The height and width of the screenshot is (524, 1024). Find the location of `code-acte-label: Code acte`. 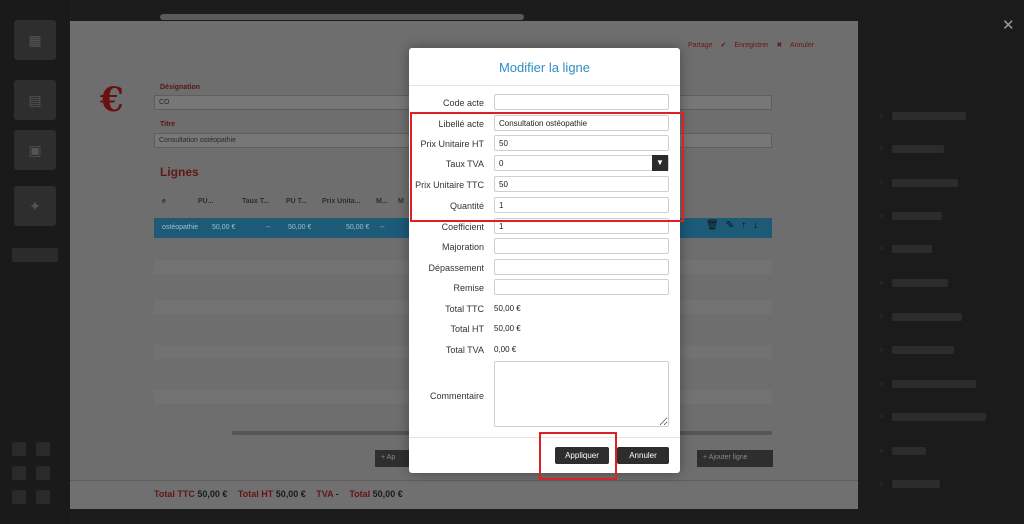

code-acte-label: Code acte is located at coordinates (463, 103).